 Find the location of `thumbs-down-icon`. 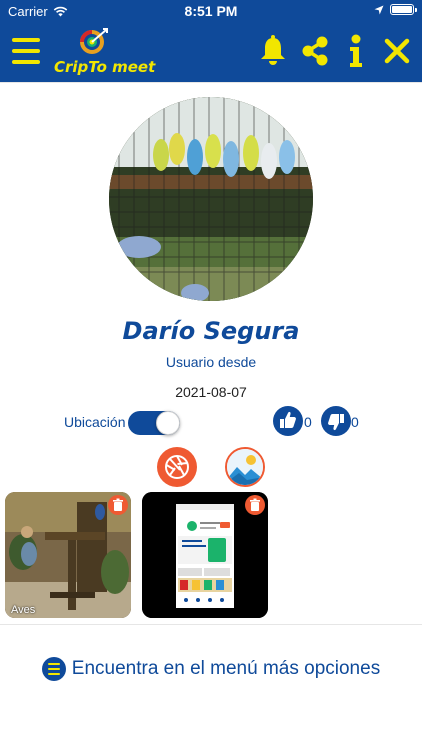

thumbs-down-icon is located at coordinates (336, 422).